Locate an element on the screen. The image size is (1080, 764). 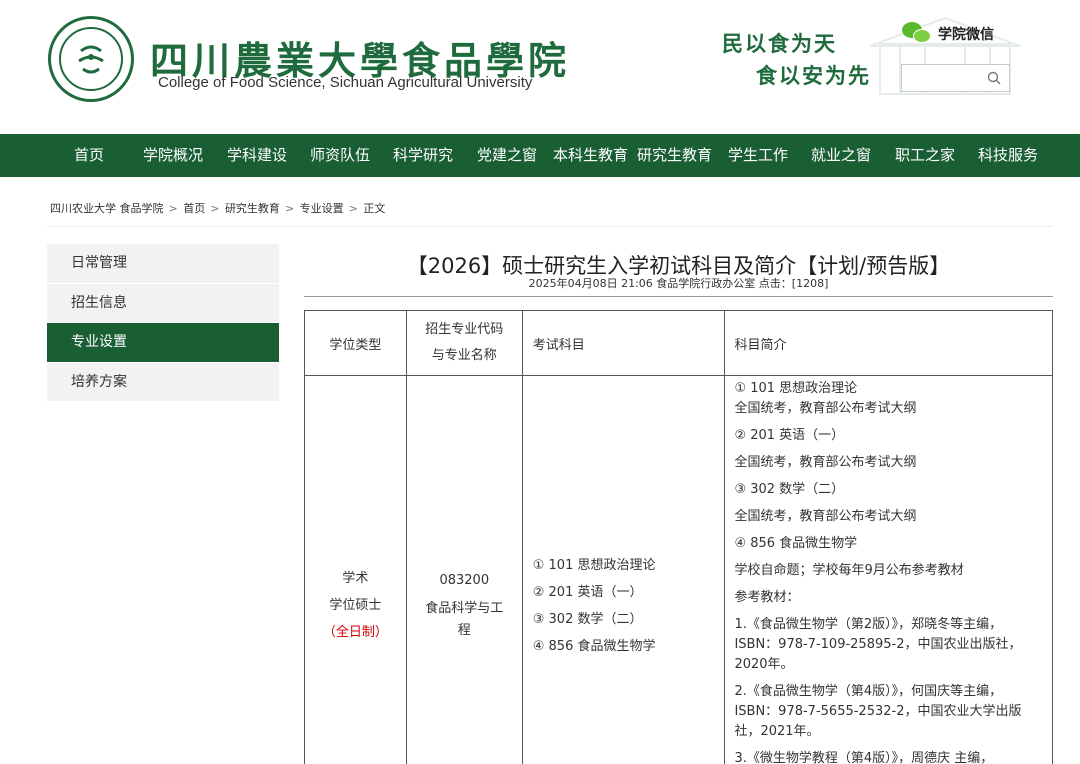
exam-subject-item: ① 101 思想政治理论 is located at coordinates (594, 565).